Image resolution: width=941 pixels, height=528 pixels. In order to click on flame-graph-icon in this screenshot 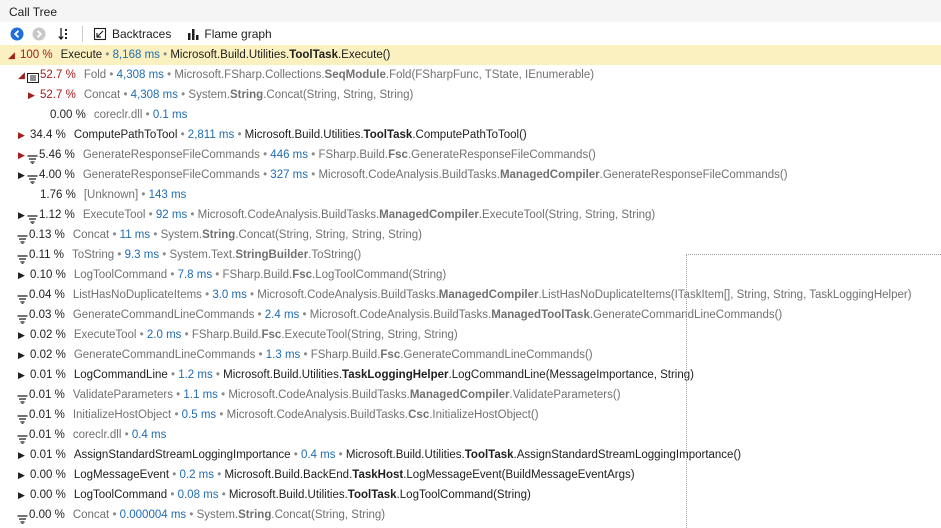, I will do `click(193, 34)`.